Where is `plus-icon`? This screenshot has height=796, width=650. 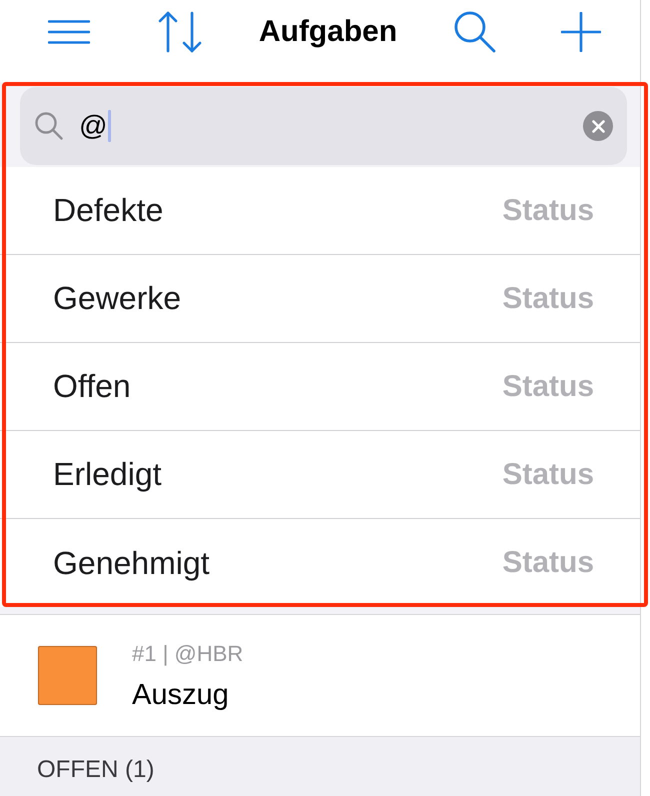 plus-icon is located at coordinates (581, 32).